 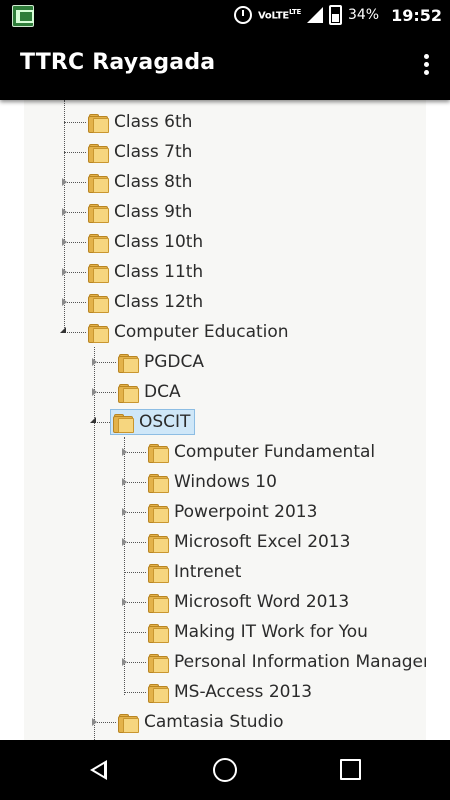 I want to click on status-bar: VoLTELTE 34% 19:52, so click(x=225, y=15).